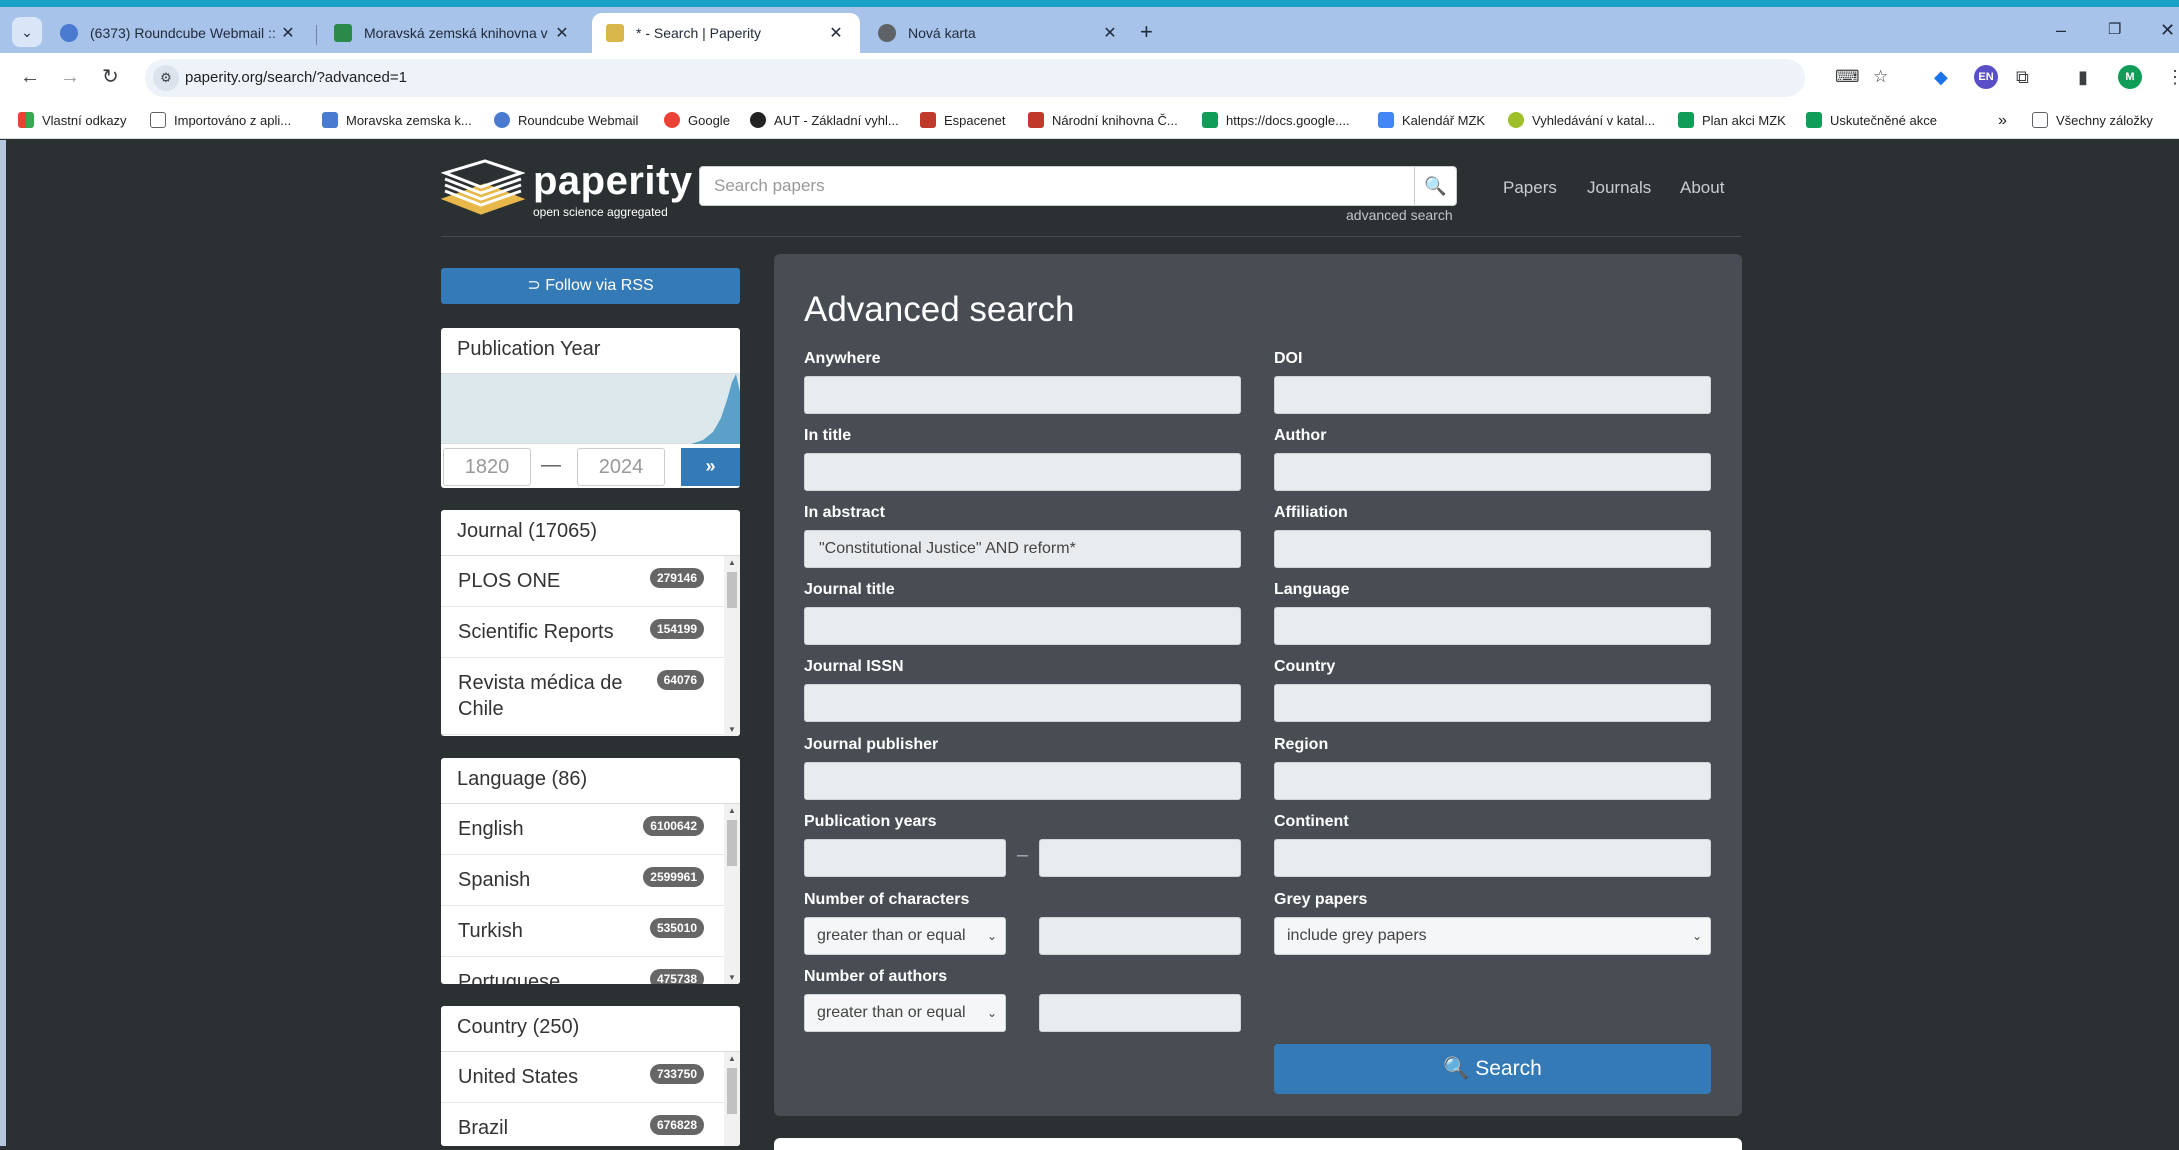 This screenshot has height=1150, width=2179. Describe the element at coordinates (2083, 77) in the screenshot. I see `side-panel-icon: ▮` at that location.